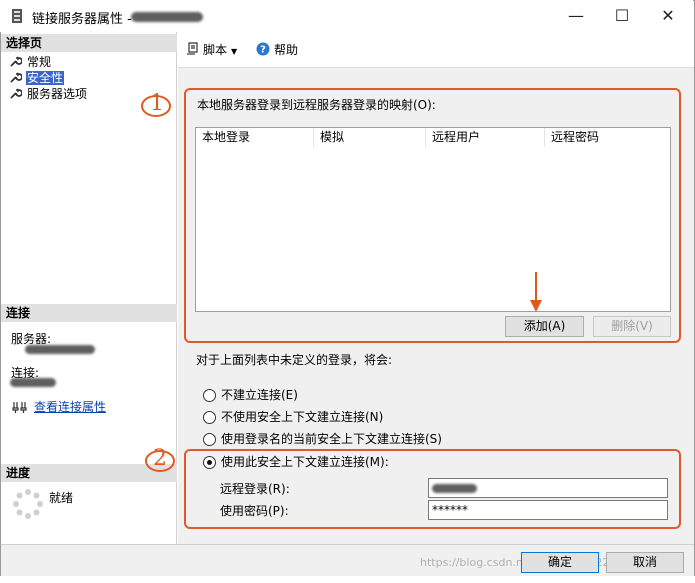  Describe the element at coordinates (160, 458) in the screenshot. I see `annotation-two: 2` at that location.